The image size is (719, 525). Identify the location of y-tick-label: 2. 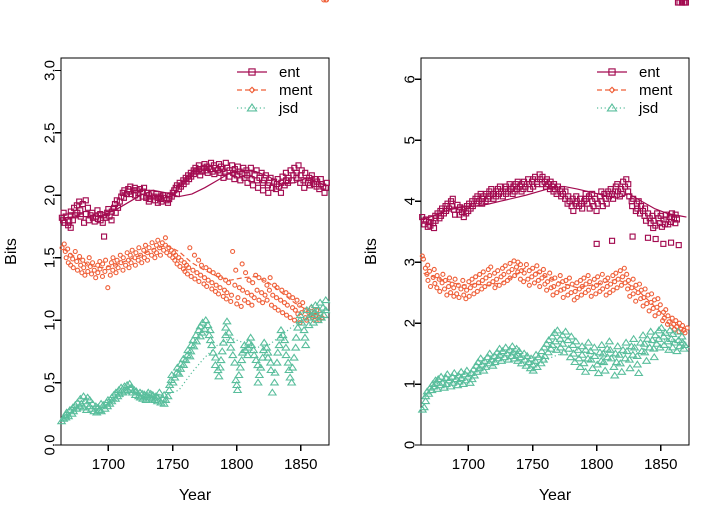
(410, 323).